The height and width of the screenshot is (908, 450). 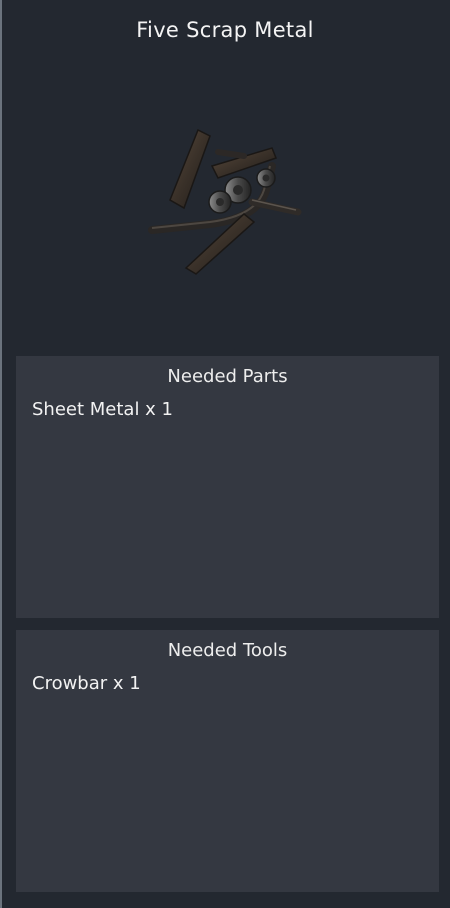 I want to click on scrap-metal-icon, so click(x=225, y=200).